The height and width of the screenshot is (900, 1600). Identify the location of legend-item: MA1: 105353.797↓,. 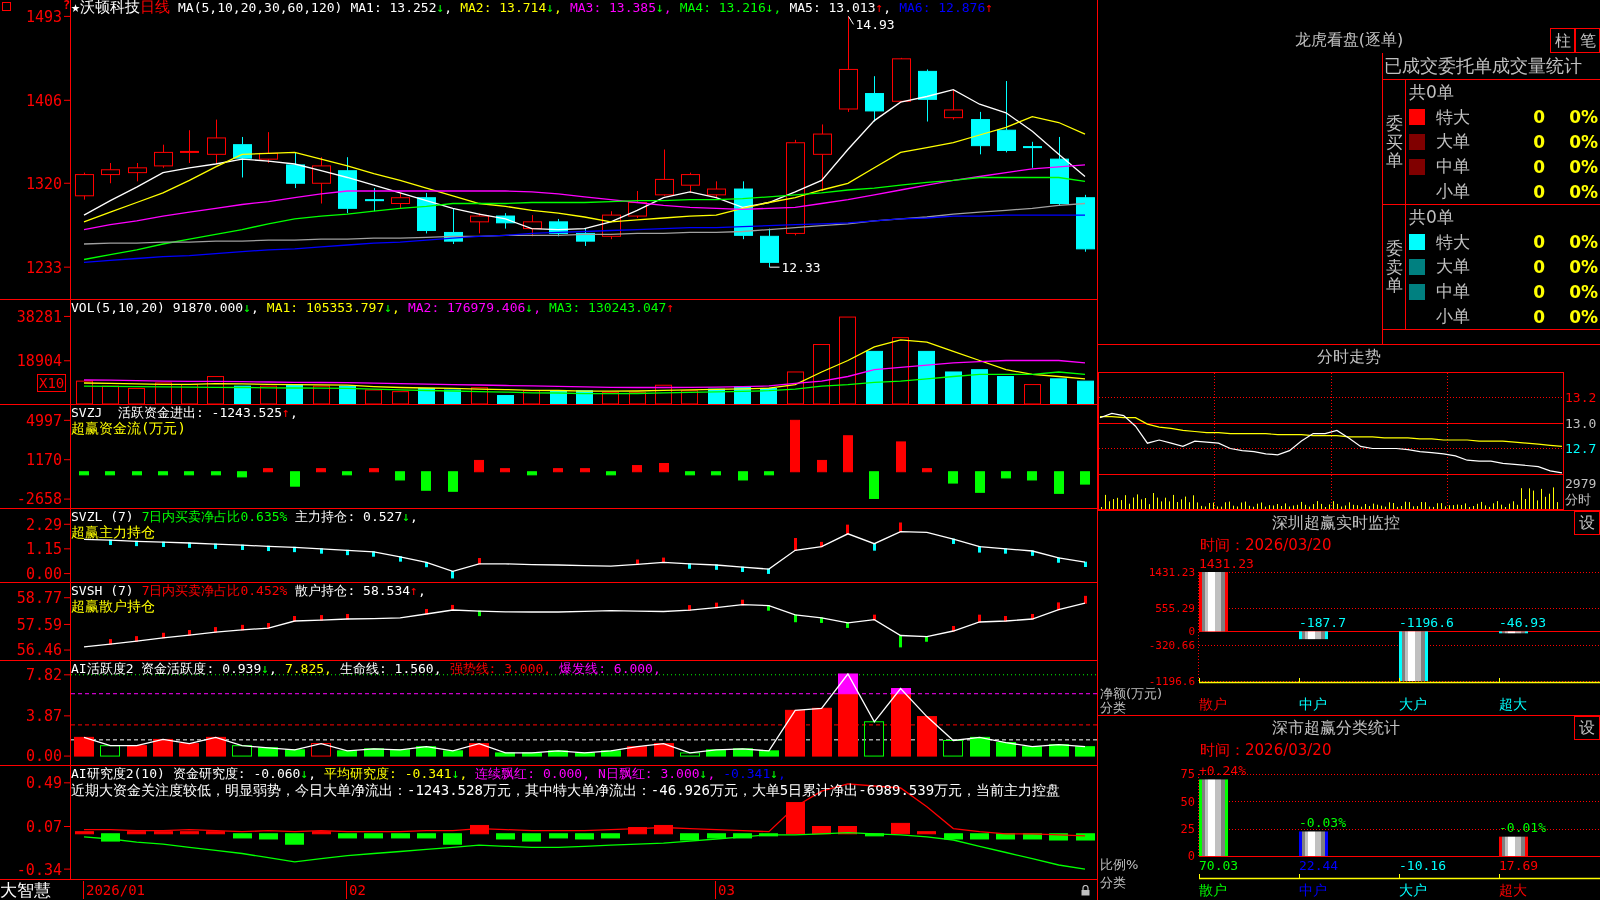
(333, 307).